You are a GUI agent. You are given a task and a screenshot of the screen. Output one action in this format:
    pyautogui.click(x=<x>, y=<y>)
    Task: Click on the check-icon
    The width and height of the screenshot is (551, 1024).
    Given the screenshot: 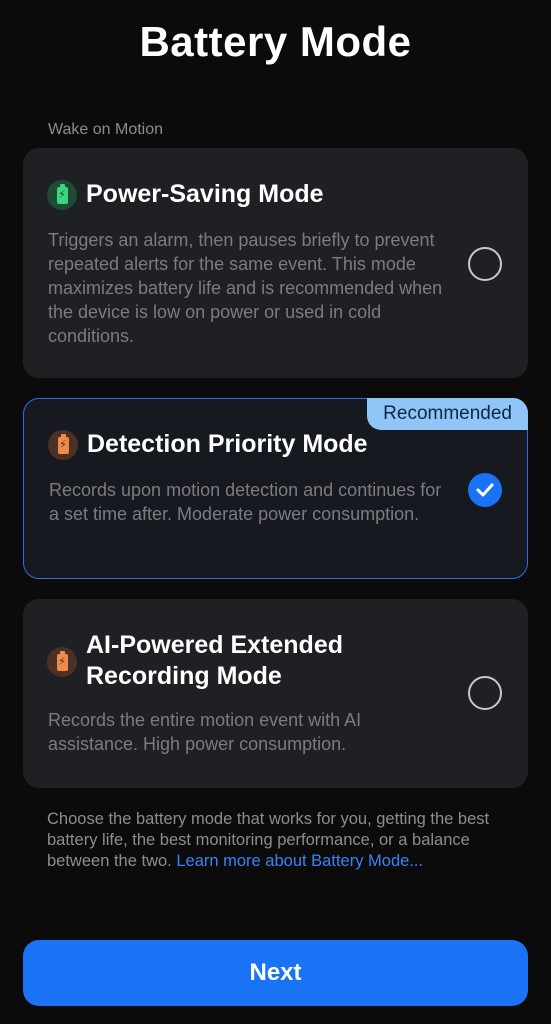 What is the action you would take?
    pyautogui.click(x=485, y=490)
    